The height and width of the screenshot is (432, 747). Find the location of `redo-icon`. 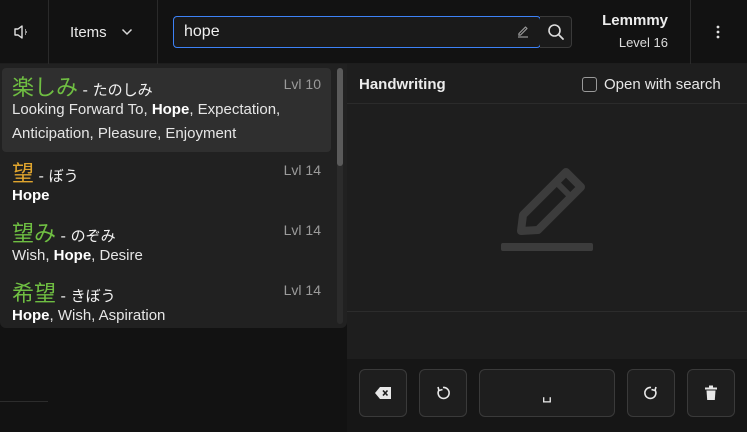

redo-icon is located at coordinates (650, 393).